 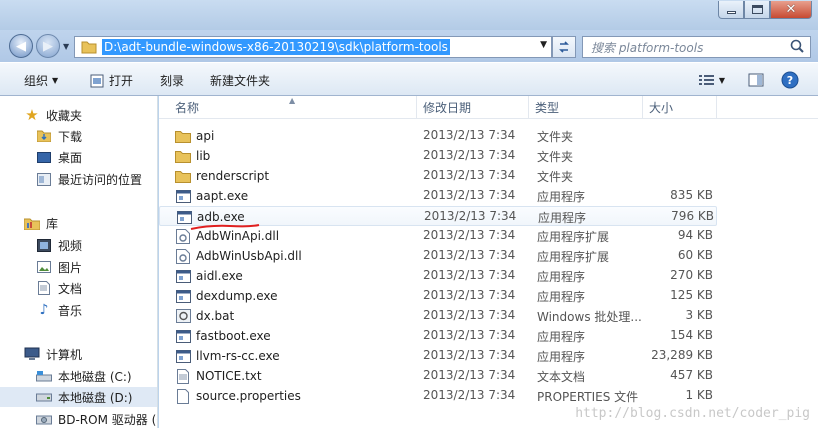 What do you see at coordinates (692, 413) in the screenshot?
I see `watermark: http://blog.csdn.net/coder_pig` at bounding box center [692, 413].